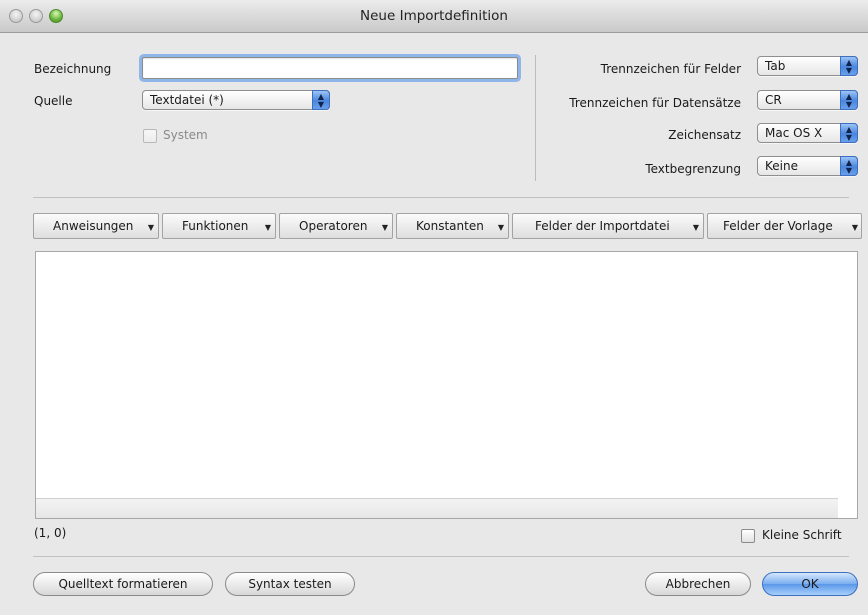 Image resolution: width=868 pixels, height=615 pixels. Describe the element at coordinates (236, 100) in the screenshot. I see `quelle-select: Textdatei (*) ▲ ▼` at that location.